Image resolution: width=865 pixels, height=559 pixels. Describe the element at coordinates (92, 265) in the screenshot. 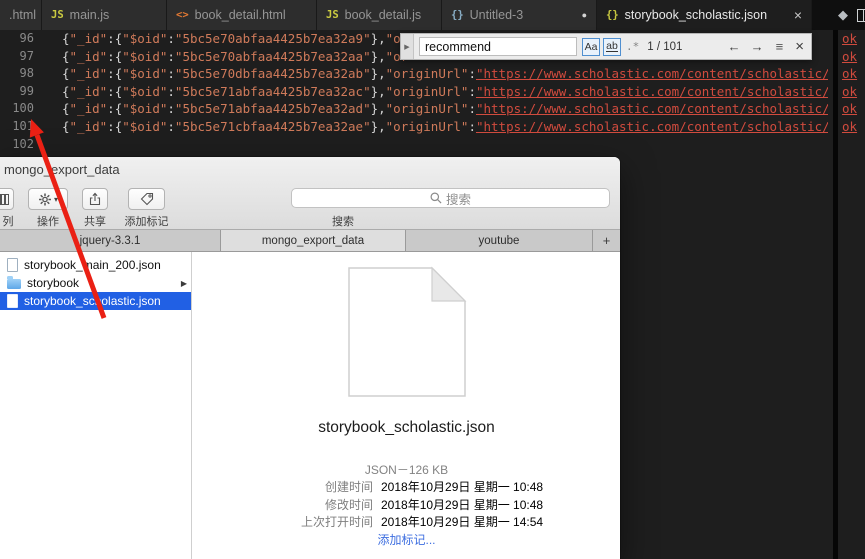

I see `file-name: storybook_main_200.json` at that location.